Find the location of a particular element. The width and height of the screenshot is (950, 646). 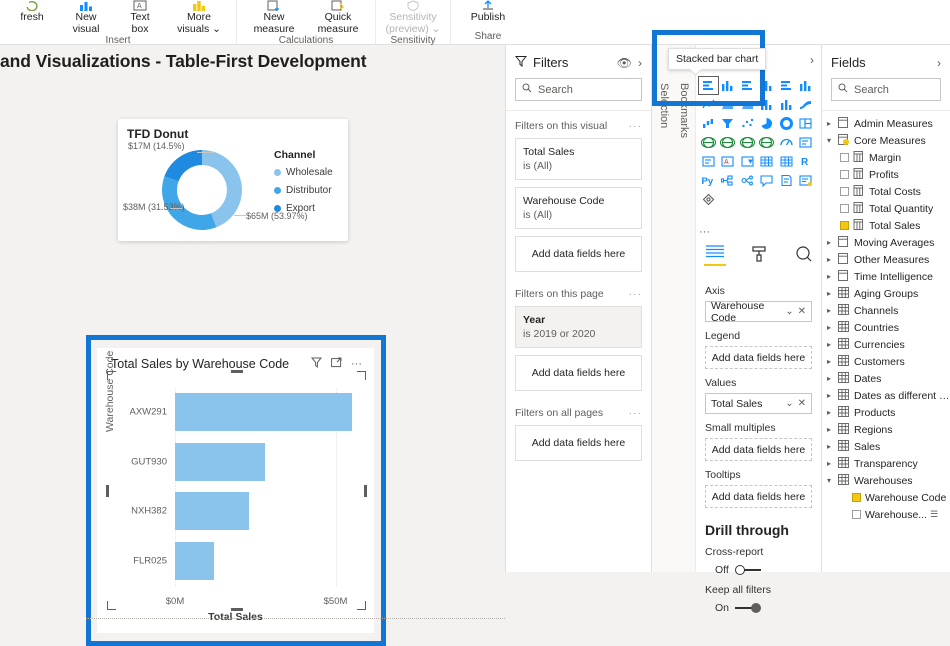

r-script-visual-icon: R is located at coordinates (806, 161).